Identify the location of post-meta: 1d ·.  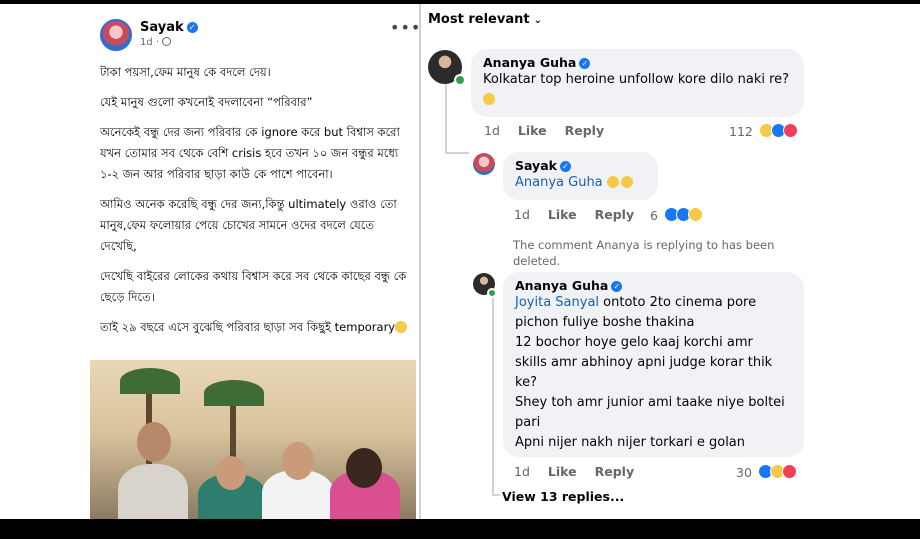
(156, 42).